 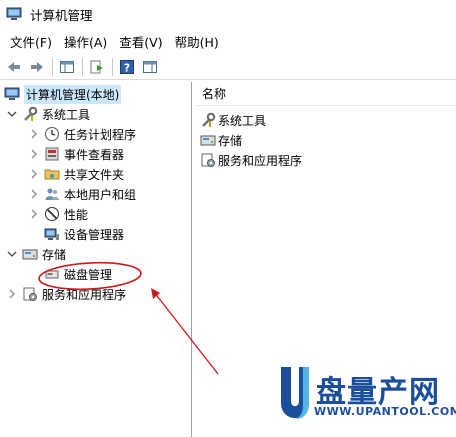 I want to click on export-list-button, so click(x=97, y=67).